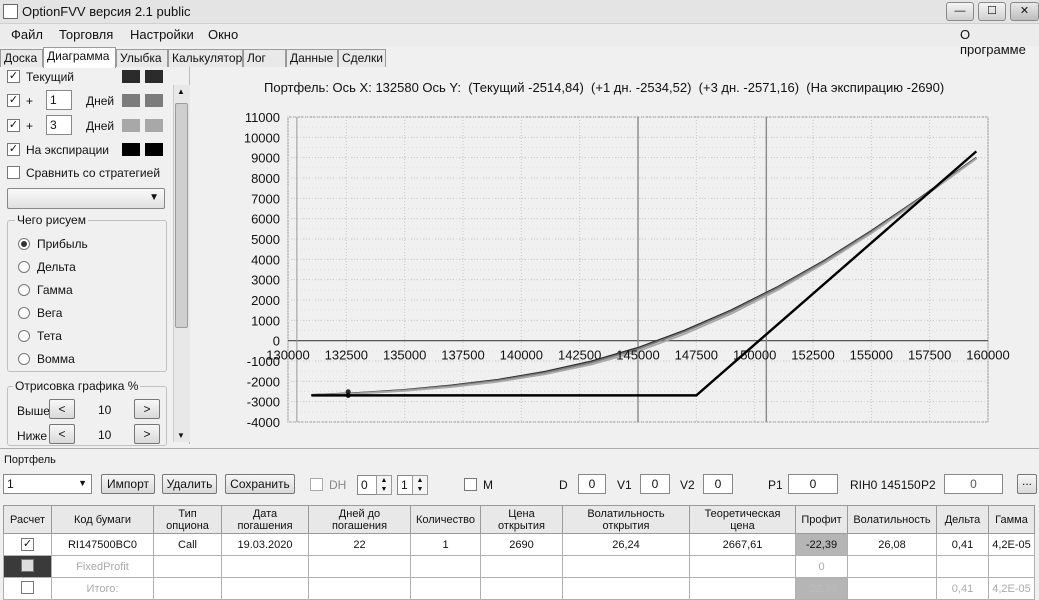 Image resolution: width=1039 pixels, height=600 pixels. I want to click on qty-cell: 1, so click(445, 544).